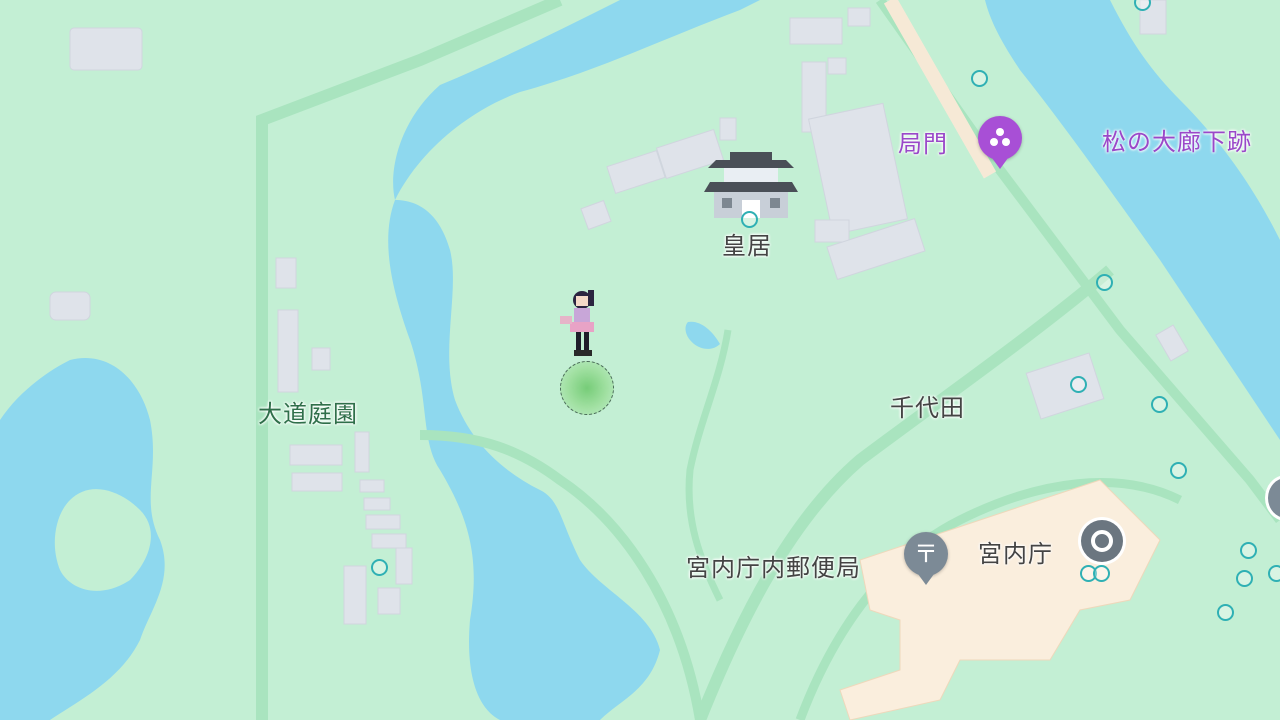 Image resolution: width=1280 pixels, height=720 pixels. Describe the element at coordinates (587, 388) in the screenshot. I see `location-accuracy-circle` at that location.